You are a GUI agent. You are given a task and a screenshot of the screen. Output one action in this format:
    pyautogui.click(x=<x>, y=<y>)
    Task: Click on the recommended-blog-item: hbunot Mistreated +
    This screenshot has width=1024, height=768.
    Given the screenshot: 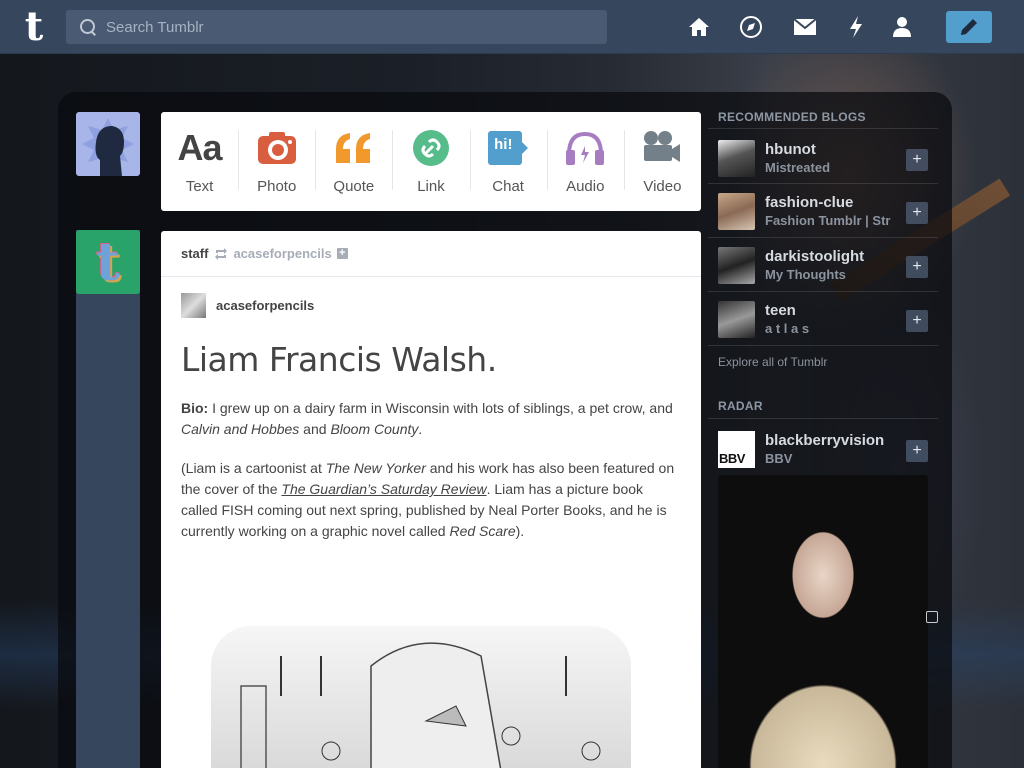 What is the action you would take?
    pyautogui.click(x=823, y=158)
    